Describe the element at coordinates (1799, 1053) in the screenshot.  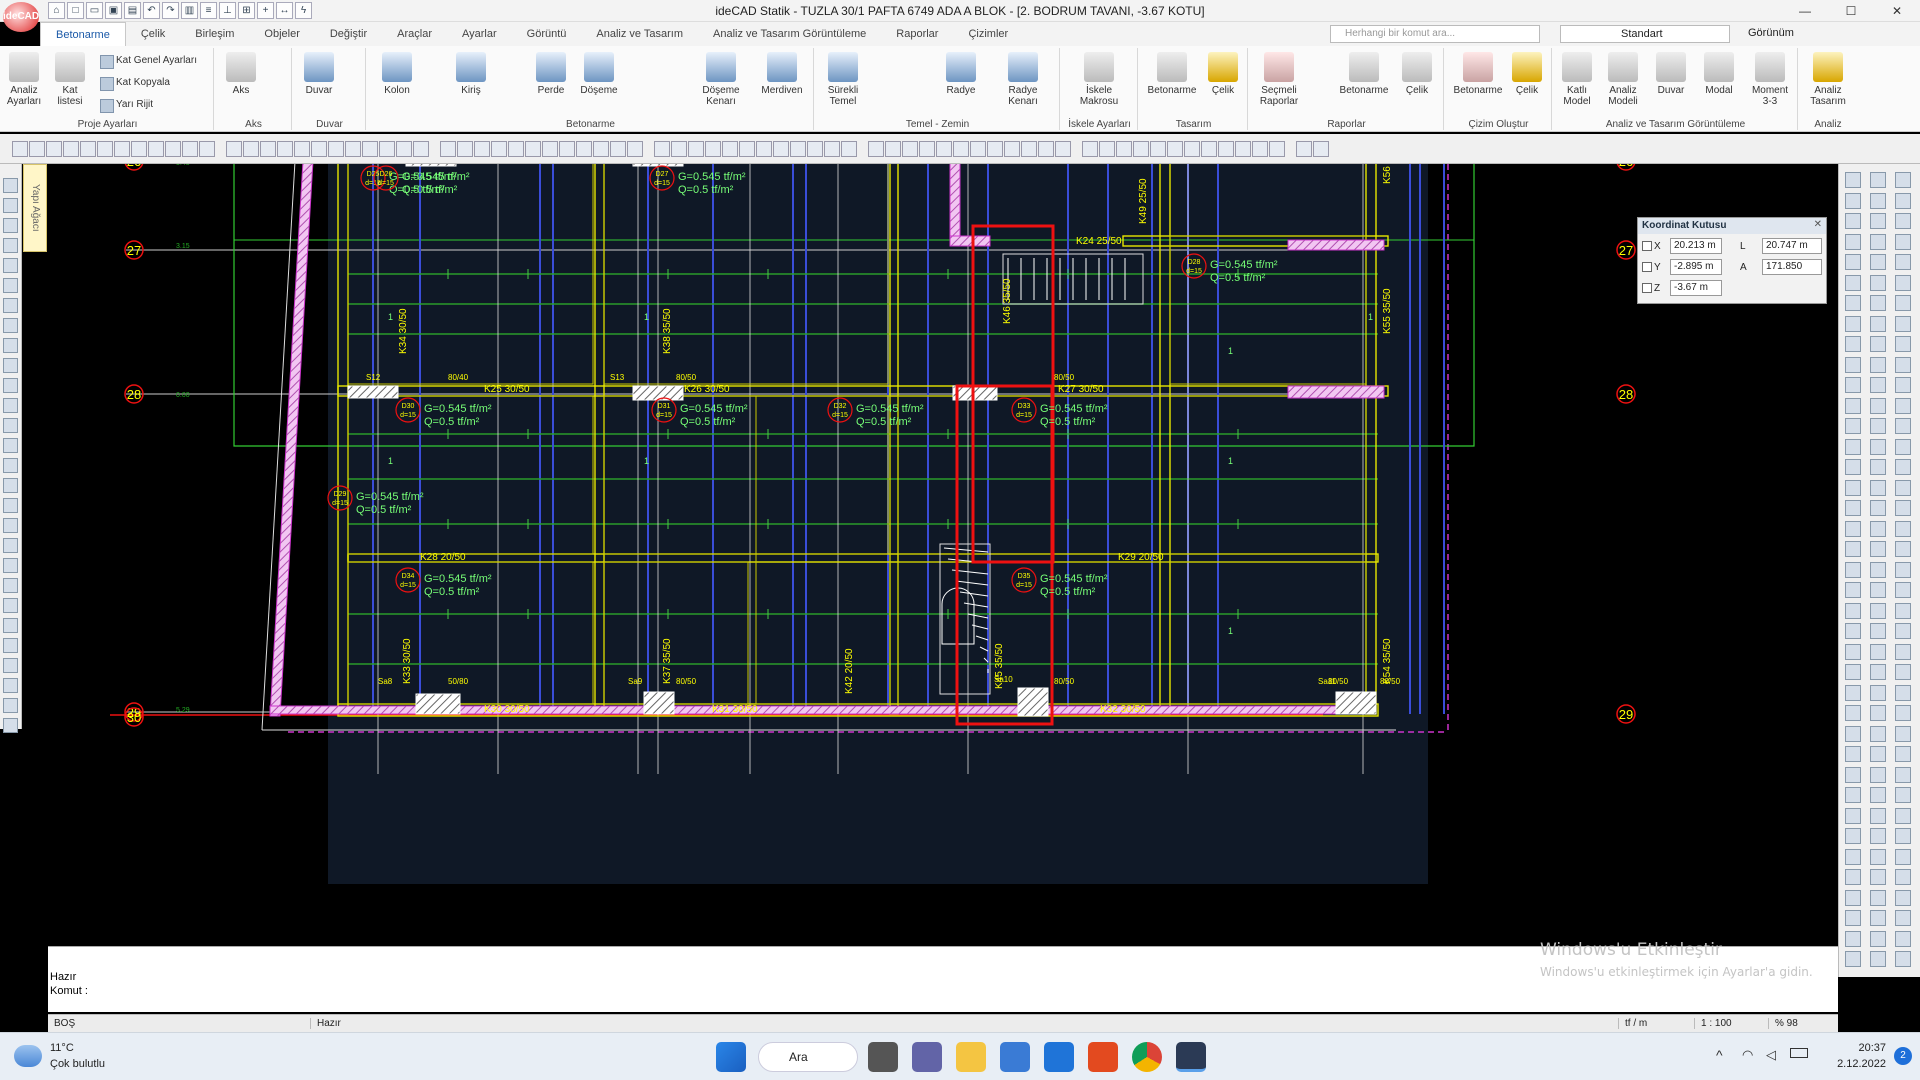
I see `battery-icon` at that location.